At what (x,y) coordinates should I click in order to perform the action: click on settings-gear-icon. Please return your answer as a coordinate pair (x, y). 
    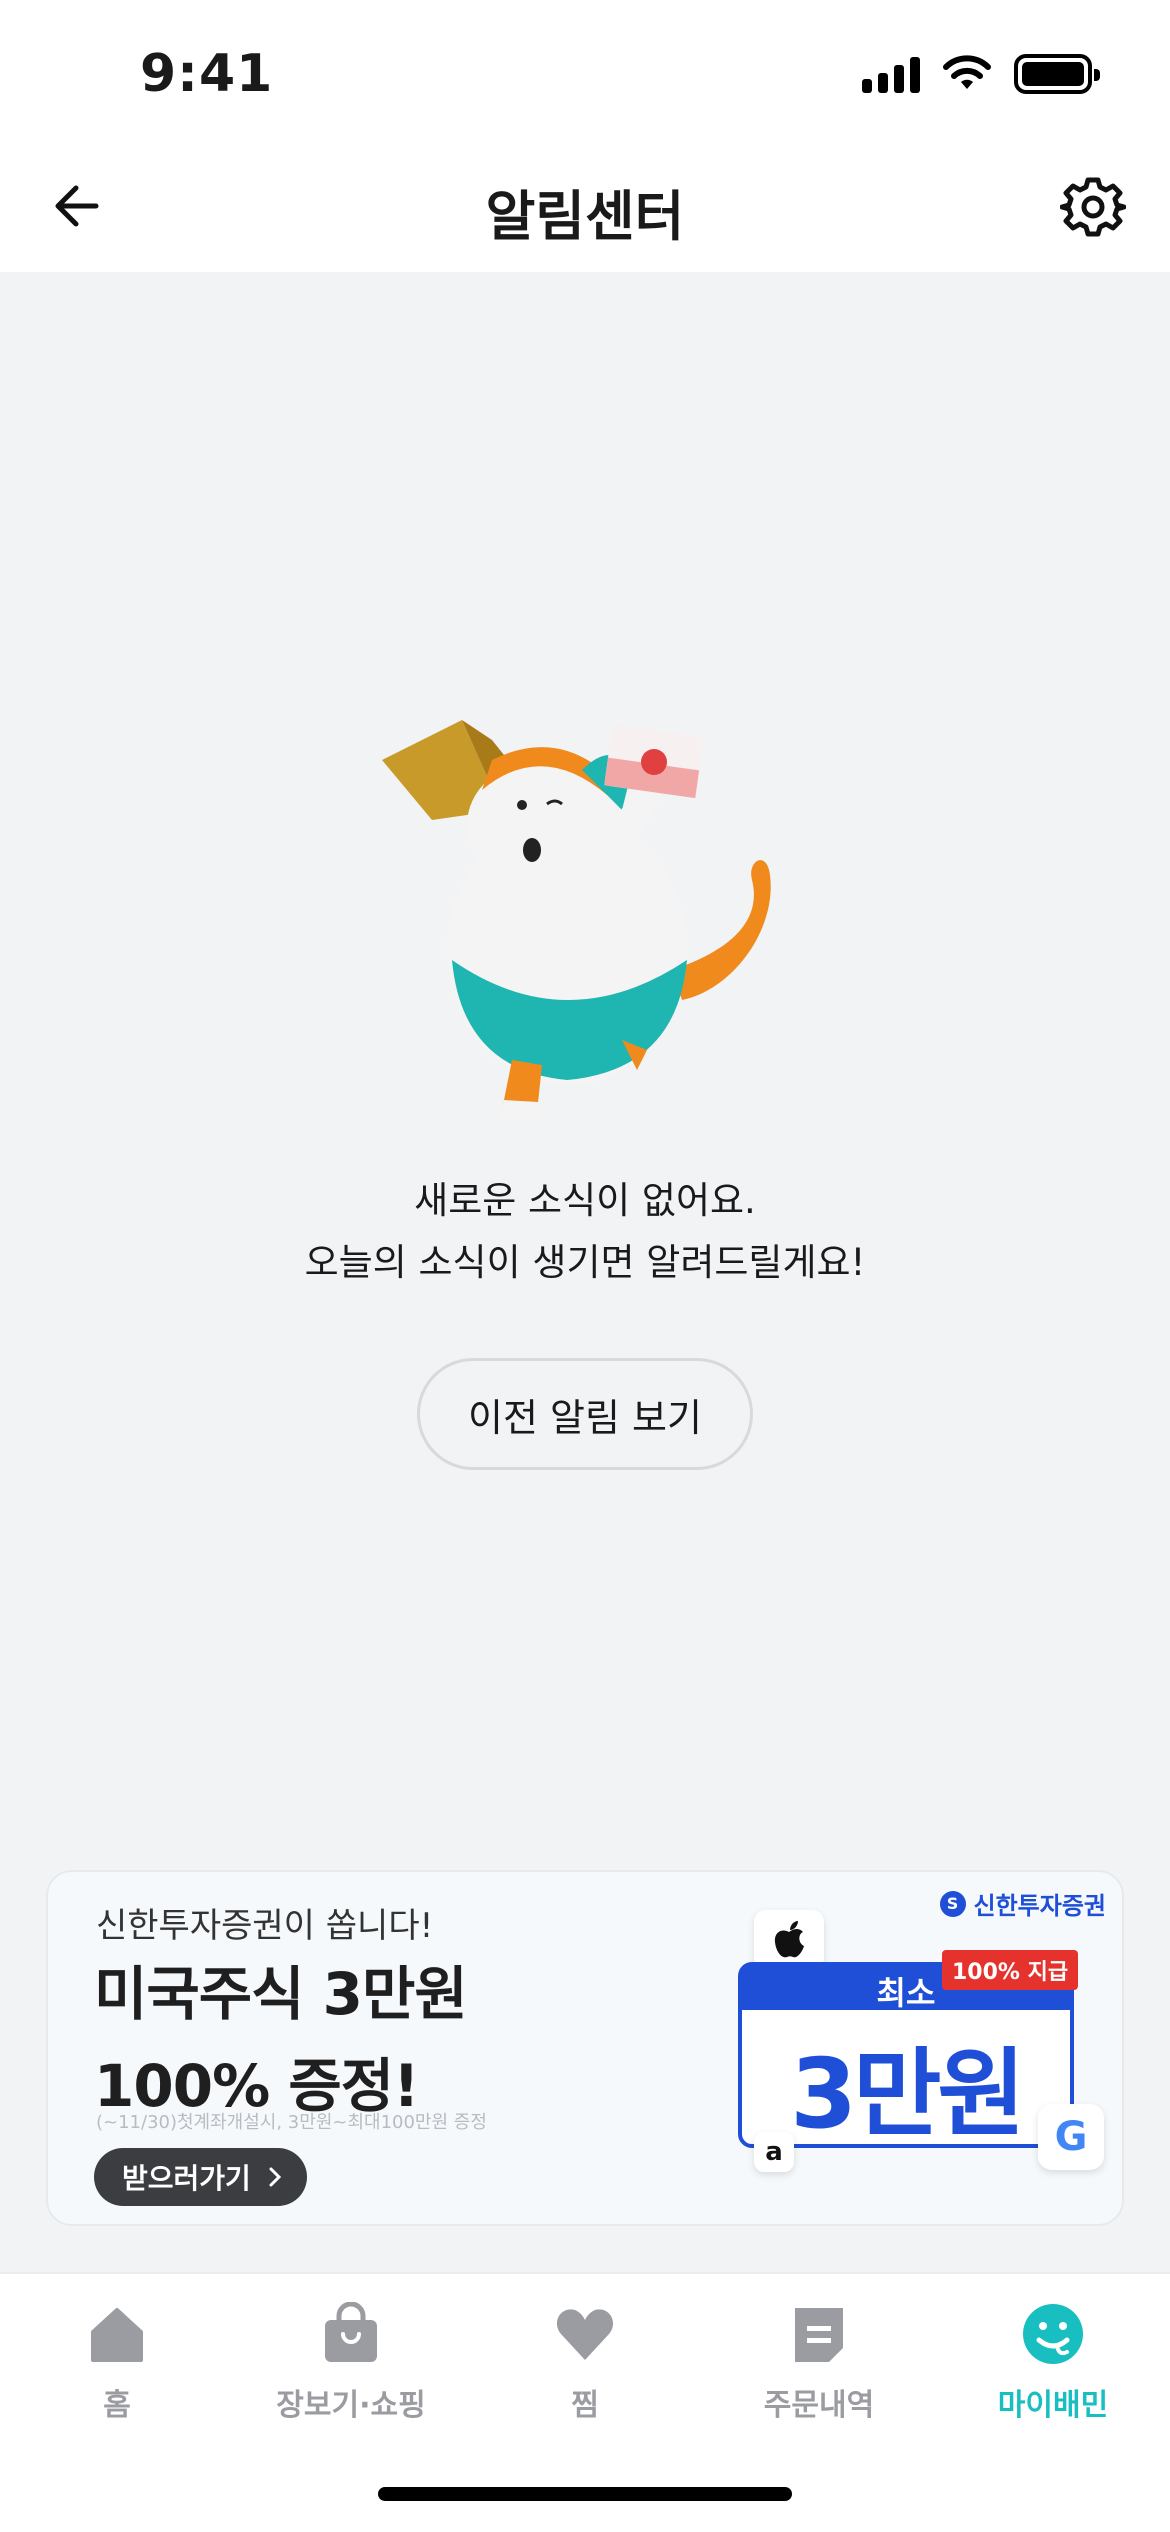
    Looking at the image, I should click on (1093, 207).